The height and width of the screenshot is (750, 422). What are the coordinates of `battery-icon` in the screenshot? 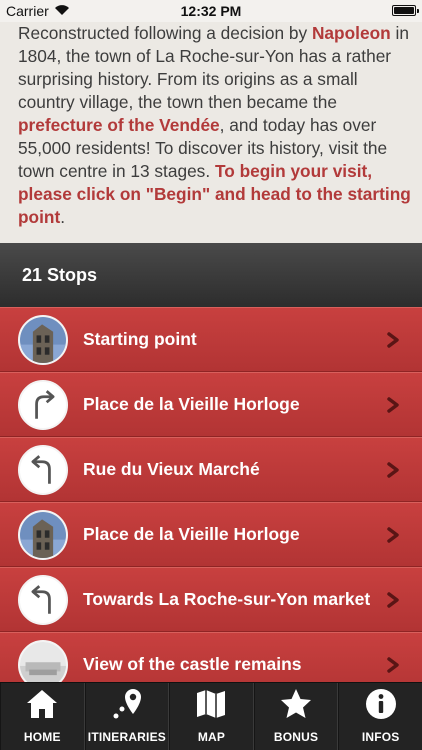 It's located at (405, 10).